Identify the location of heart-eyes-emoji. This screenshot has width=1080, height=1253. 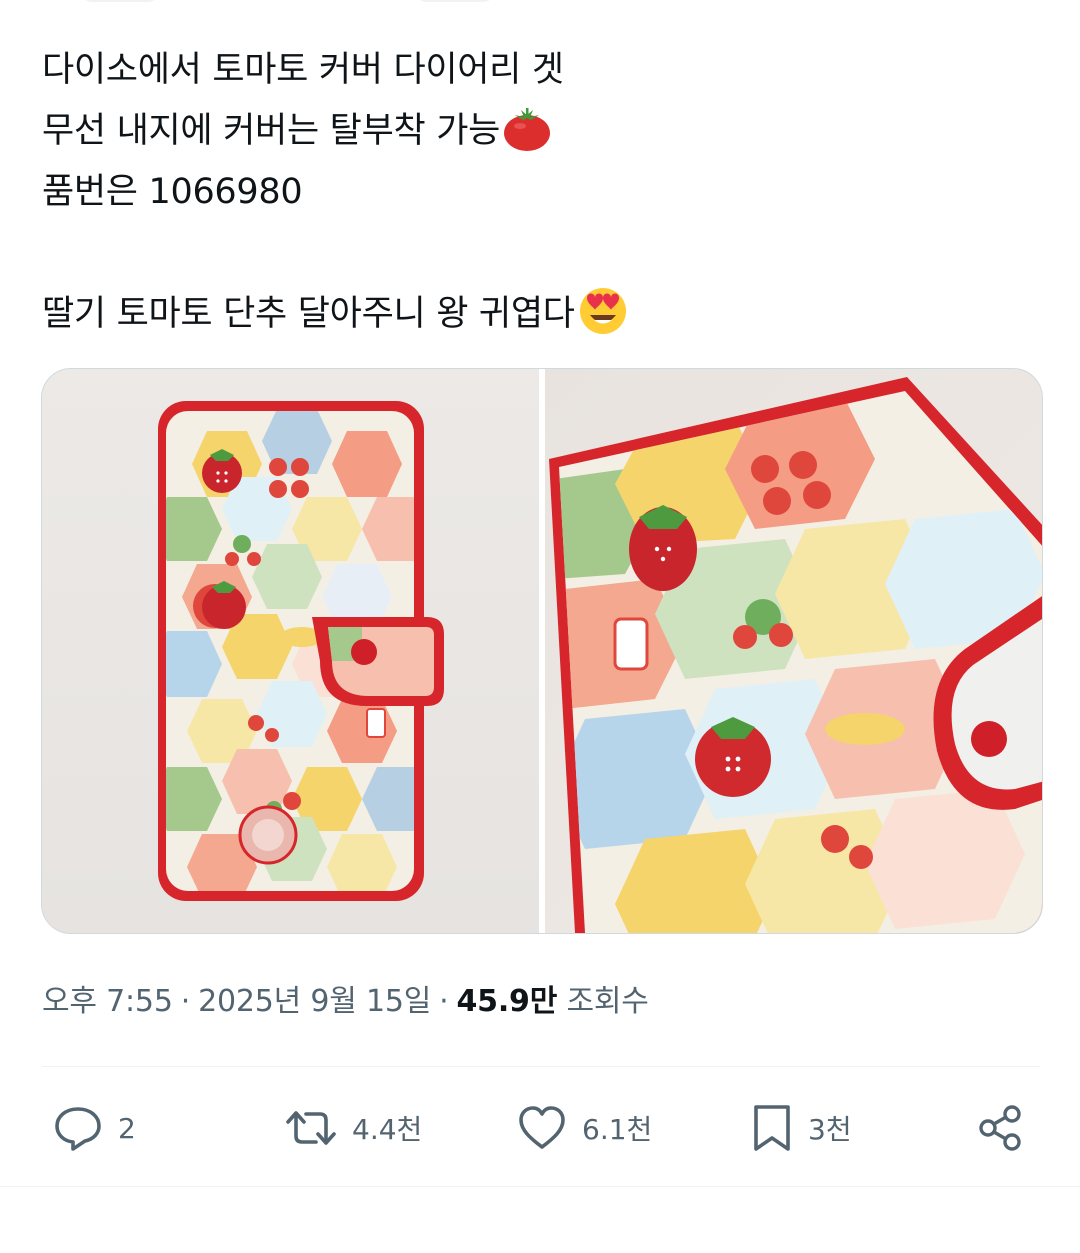
(603, 320).